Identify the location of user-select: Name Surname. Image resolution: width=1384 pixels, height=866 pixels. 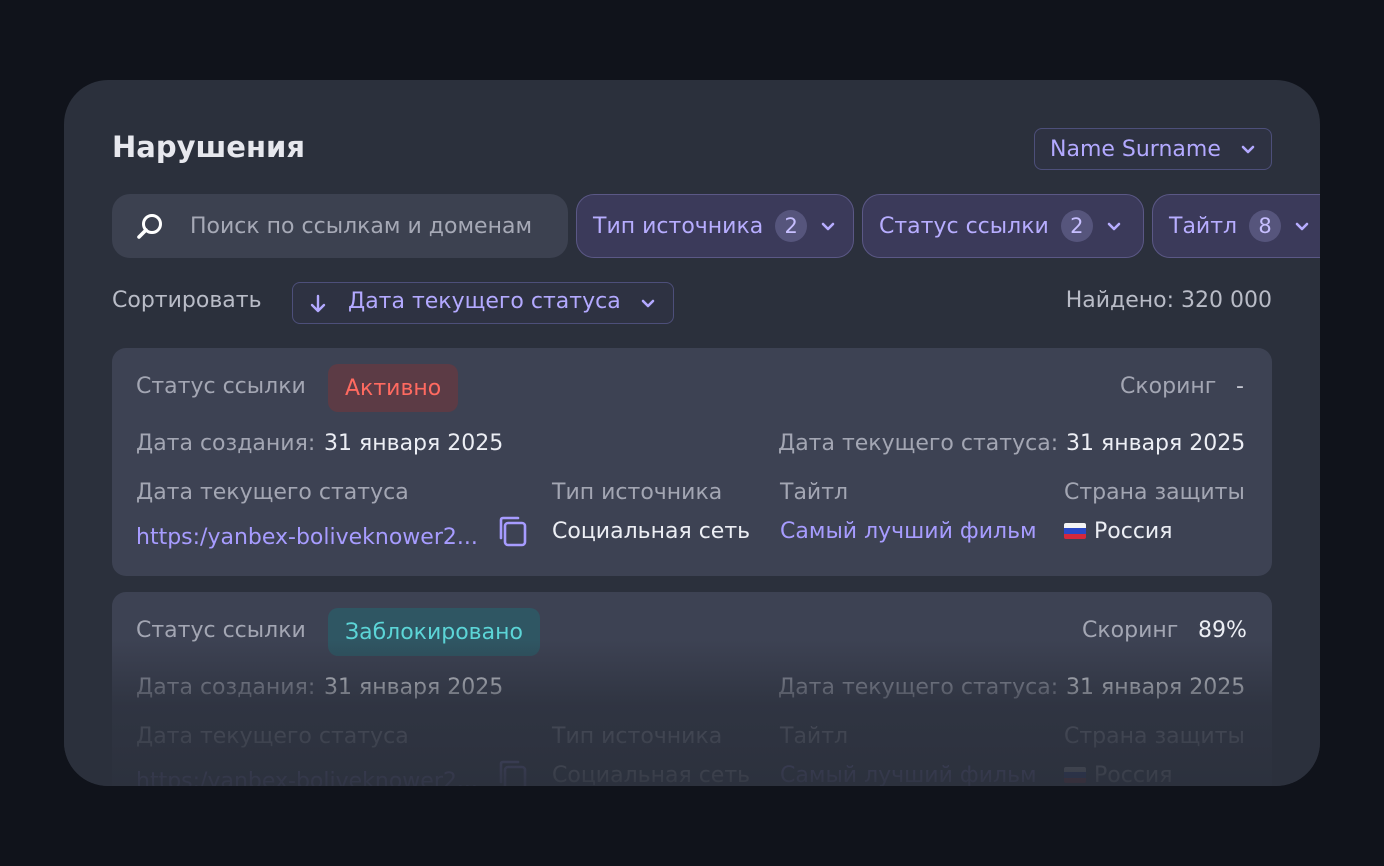
(1153, 149).